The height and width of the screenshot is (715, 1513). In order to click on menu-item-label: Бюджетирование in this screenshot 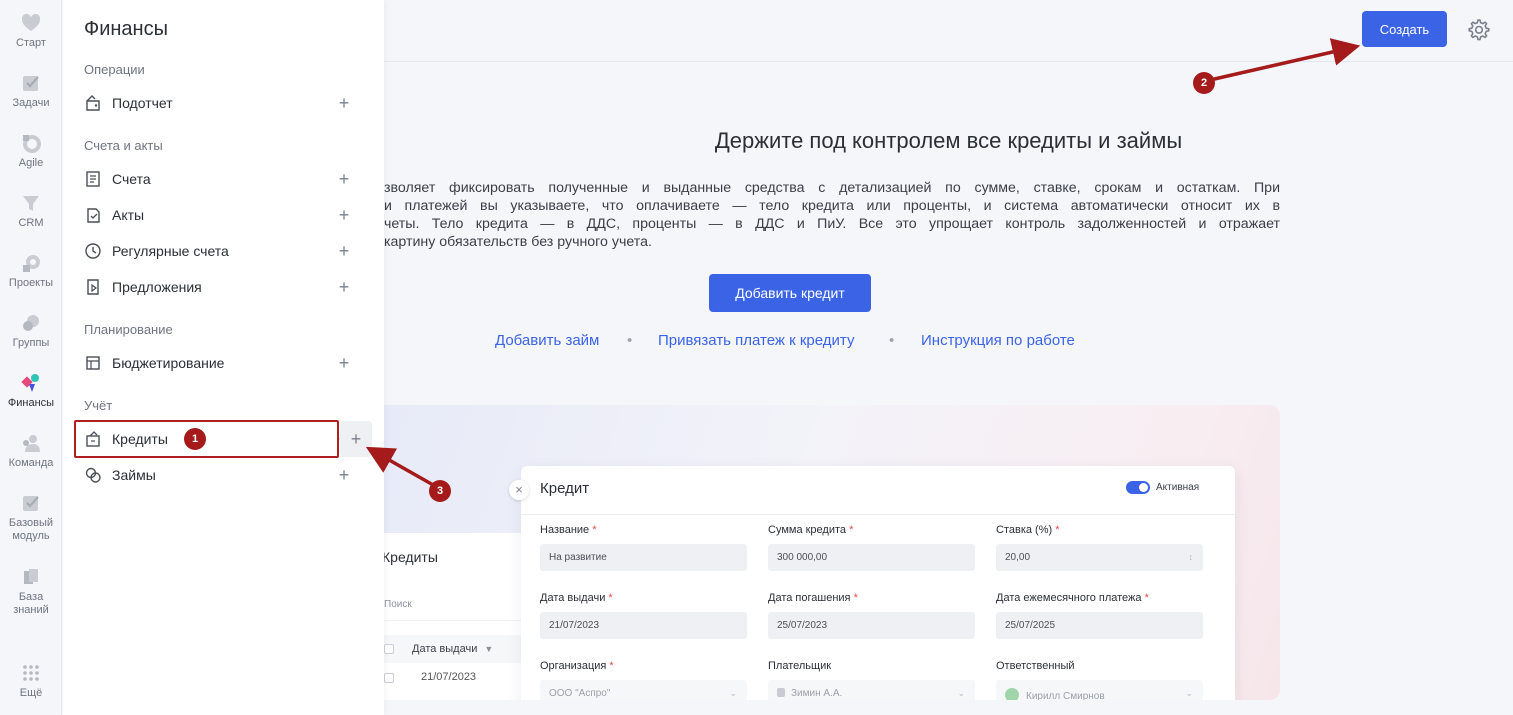, I will do `click(168, 363)`.